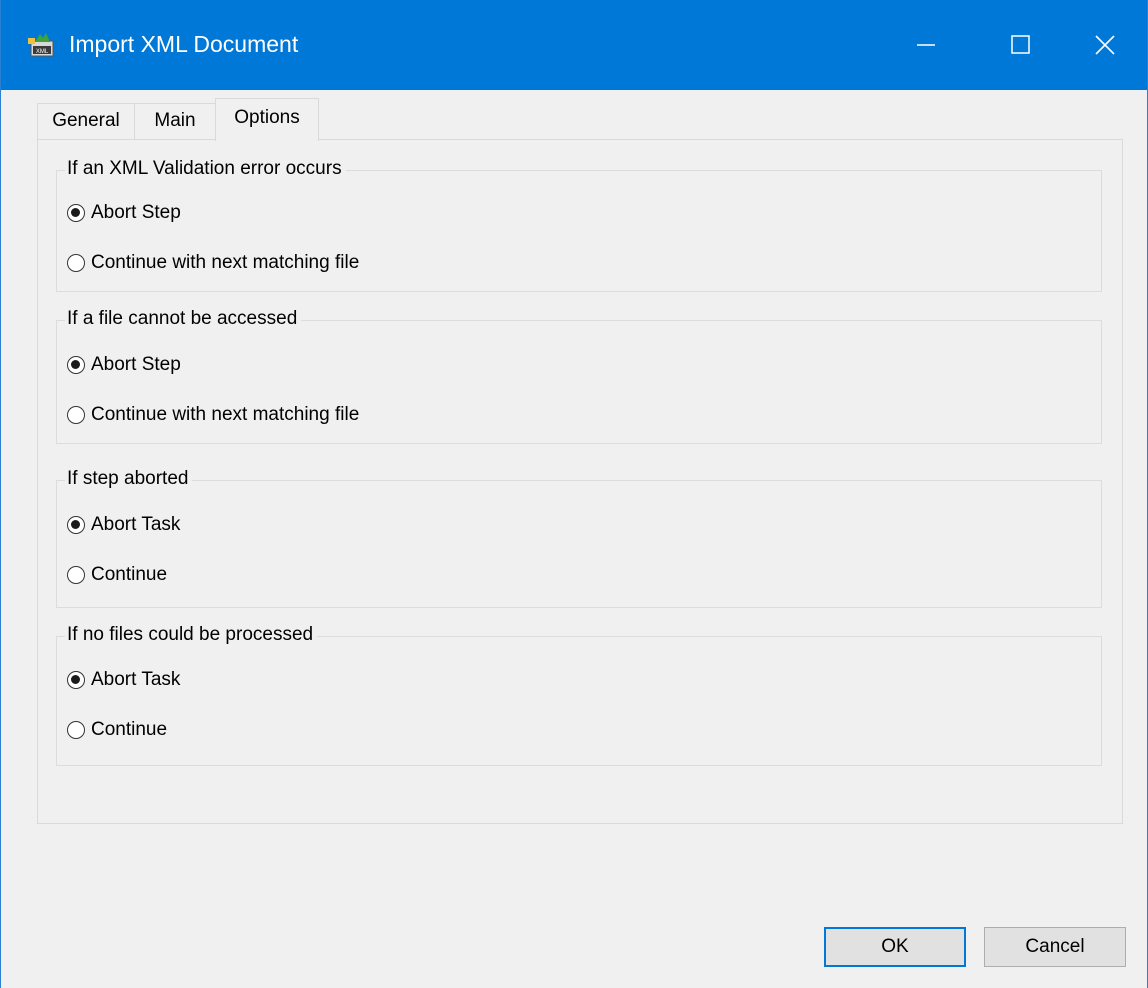  Describe the element at coordinates (267, 119) in the screenshot. I see `tab-options: Options` at that location.